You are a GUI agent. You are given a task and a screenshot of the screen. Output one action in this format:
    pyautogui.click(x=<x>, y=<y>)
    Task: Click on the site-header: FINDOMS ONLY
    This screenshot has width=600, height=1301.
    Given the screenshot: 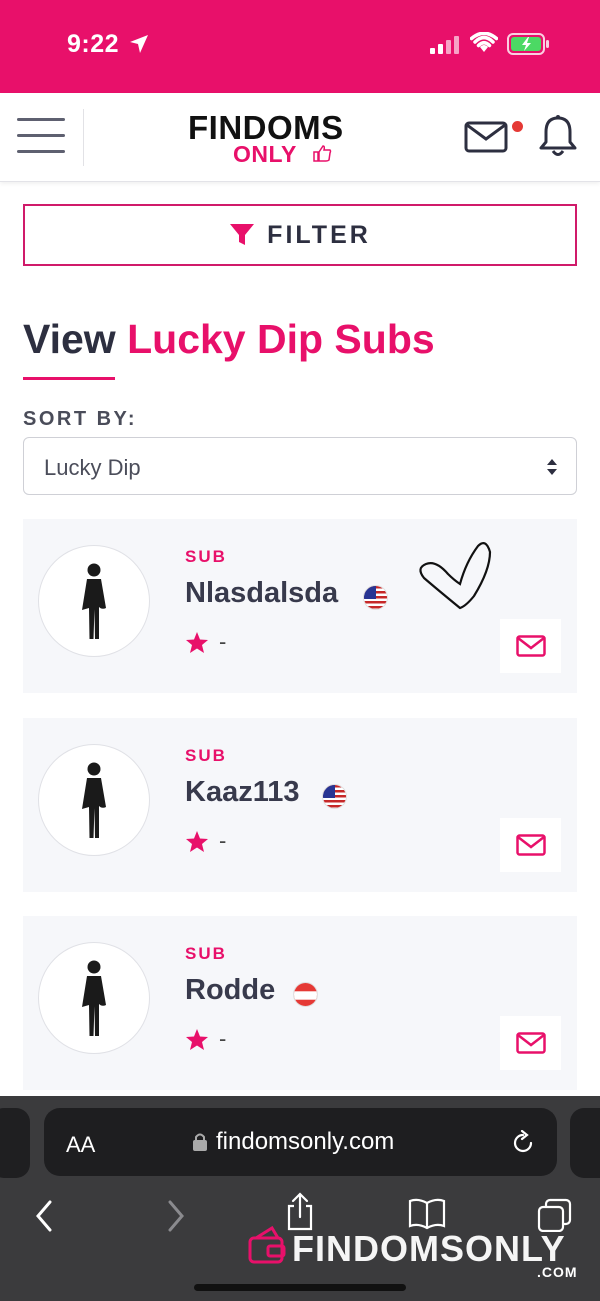 What is the action you would take?
    pyautogui.click(x=300, y=137)
    